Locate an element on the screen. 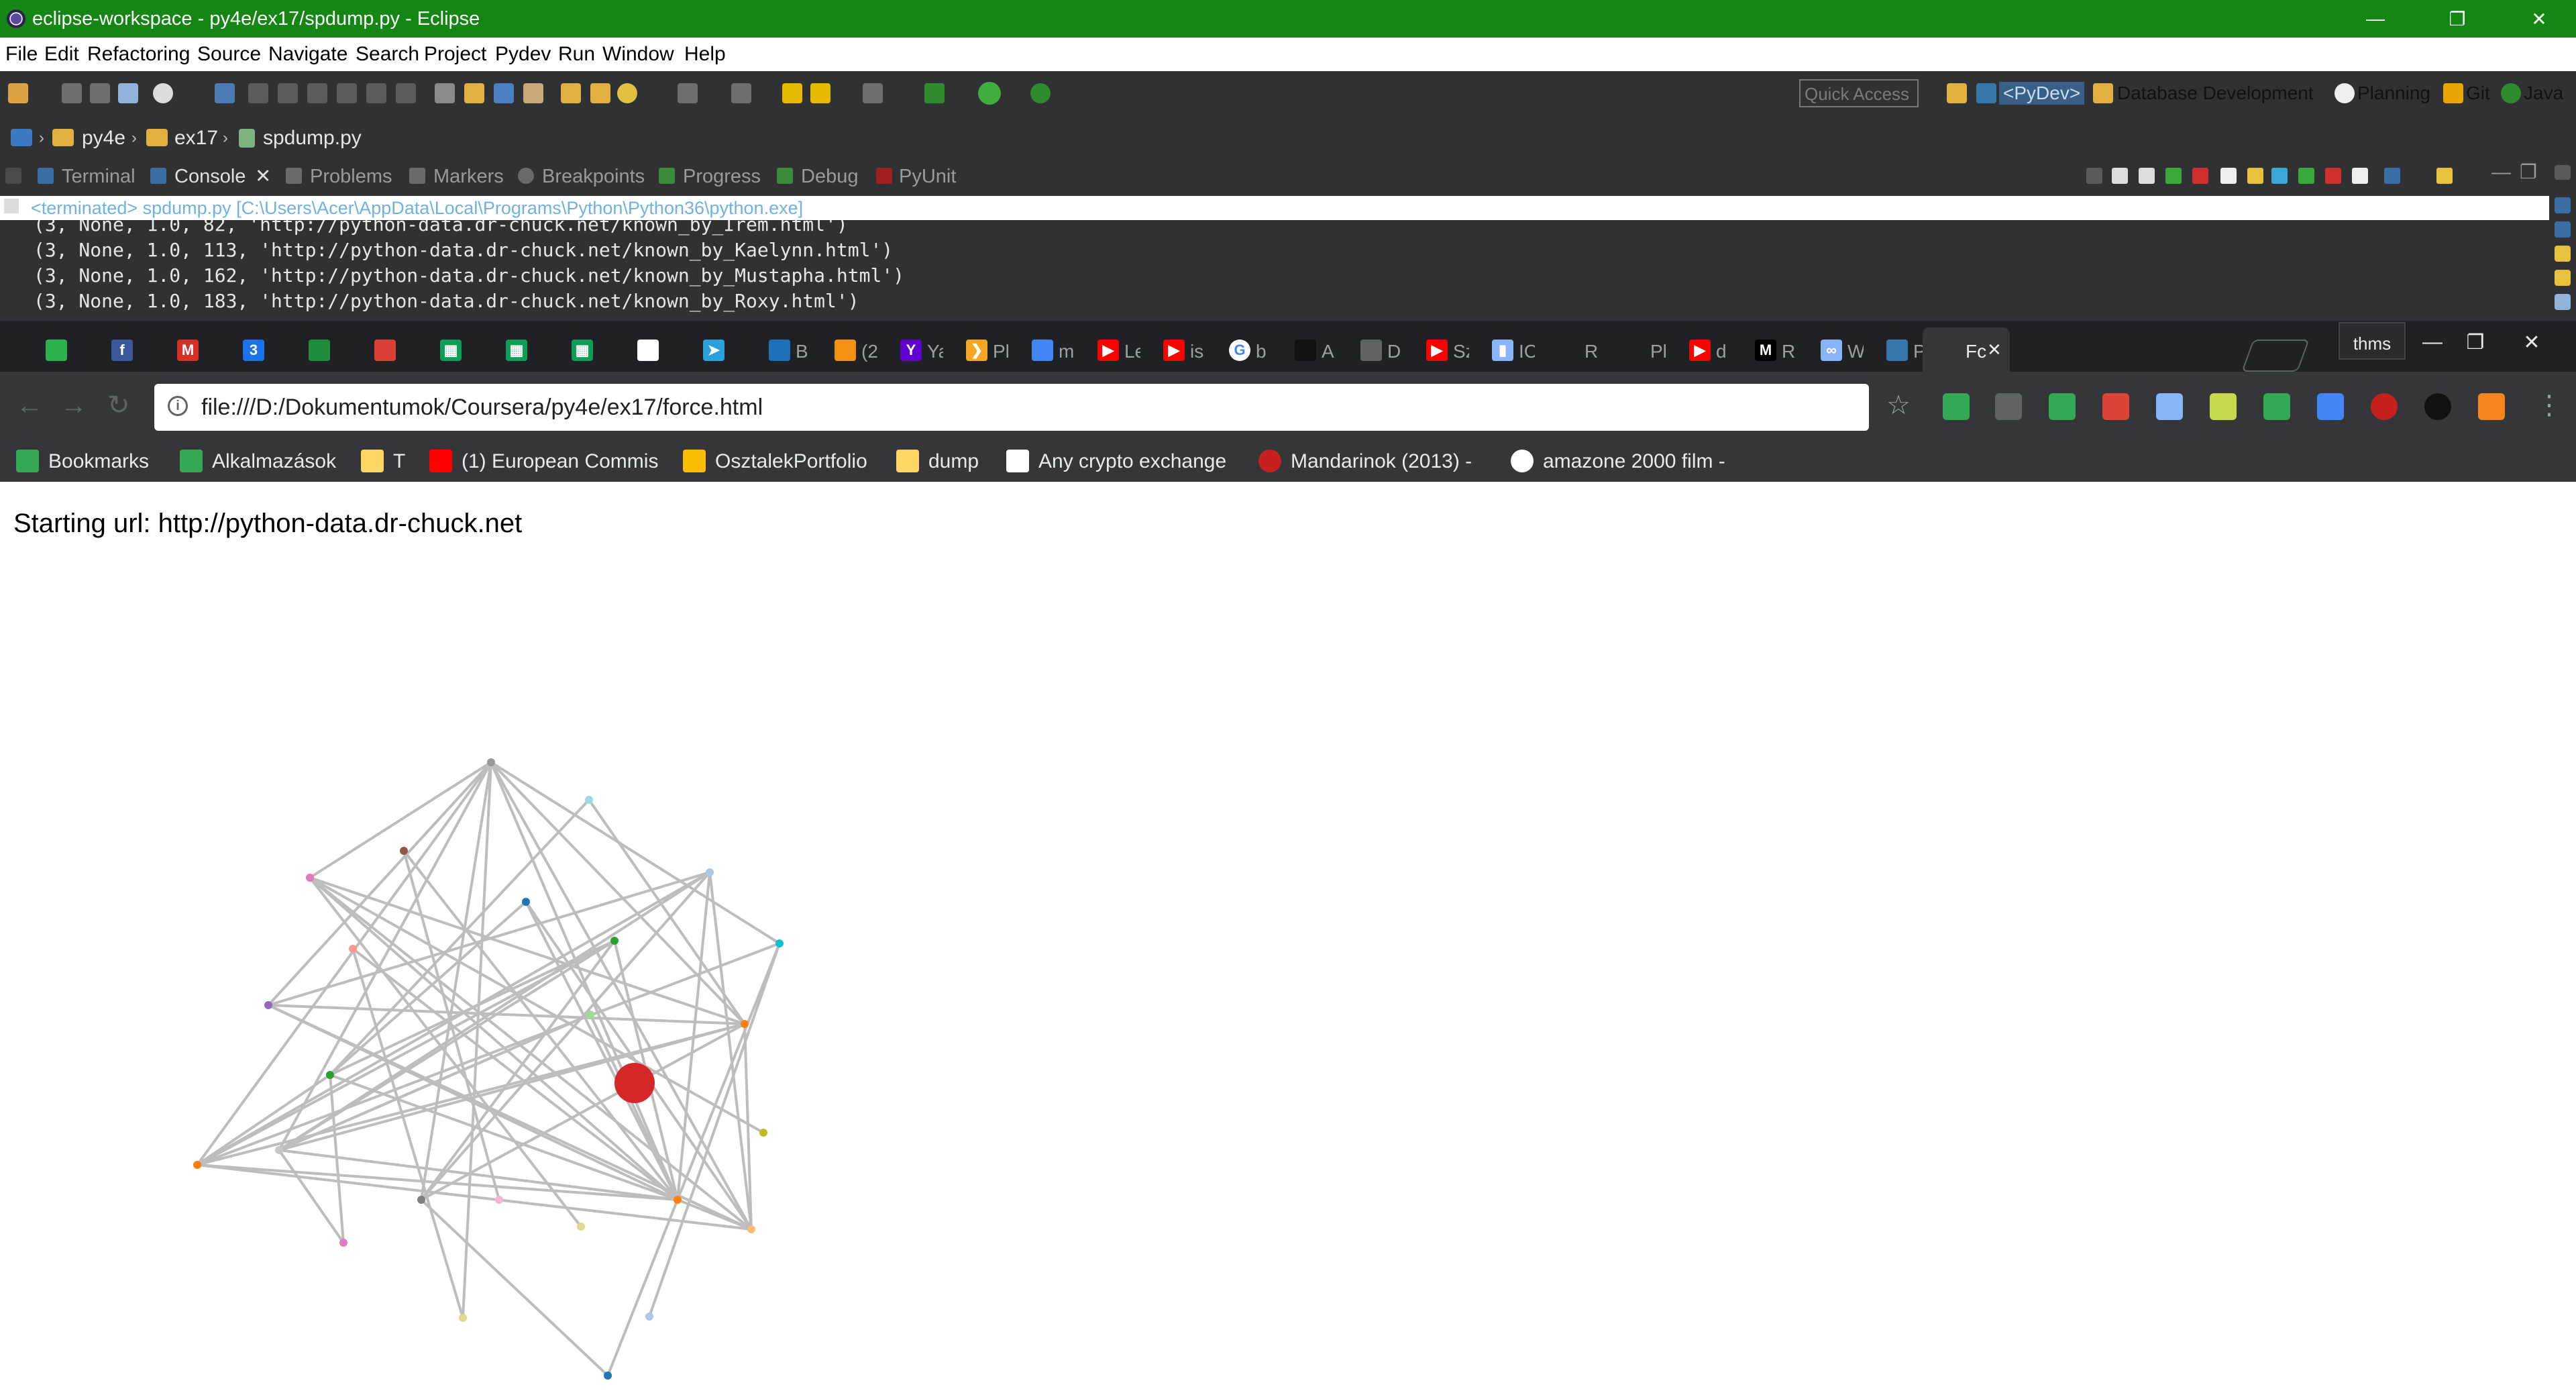 Image resolution: width=2576 pixels, height=1393 pixels. menu-search: Search is located at coordinates (387, 54).